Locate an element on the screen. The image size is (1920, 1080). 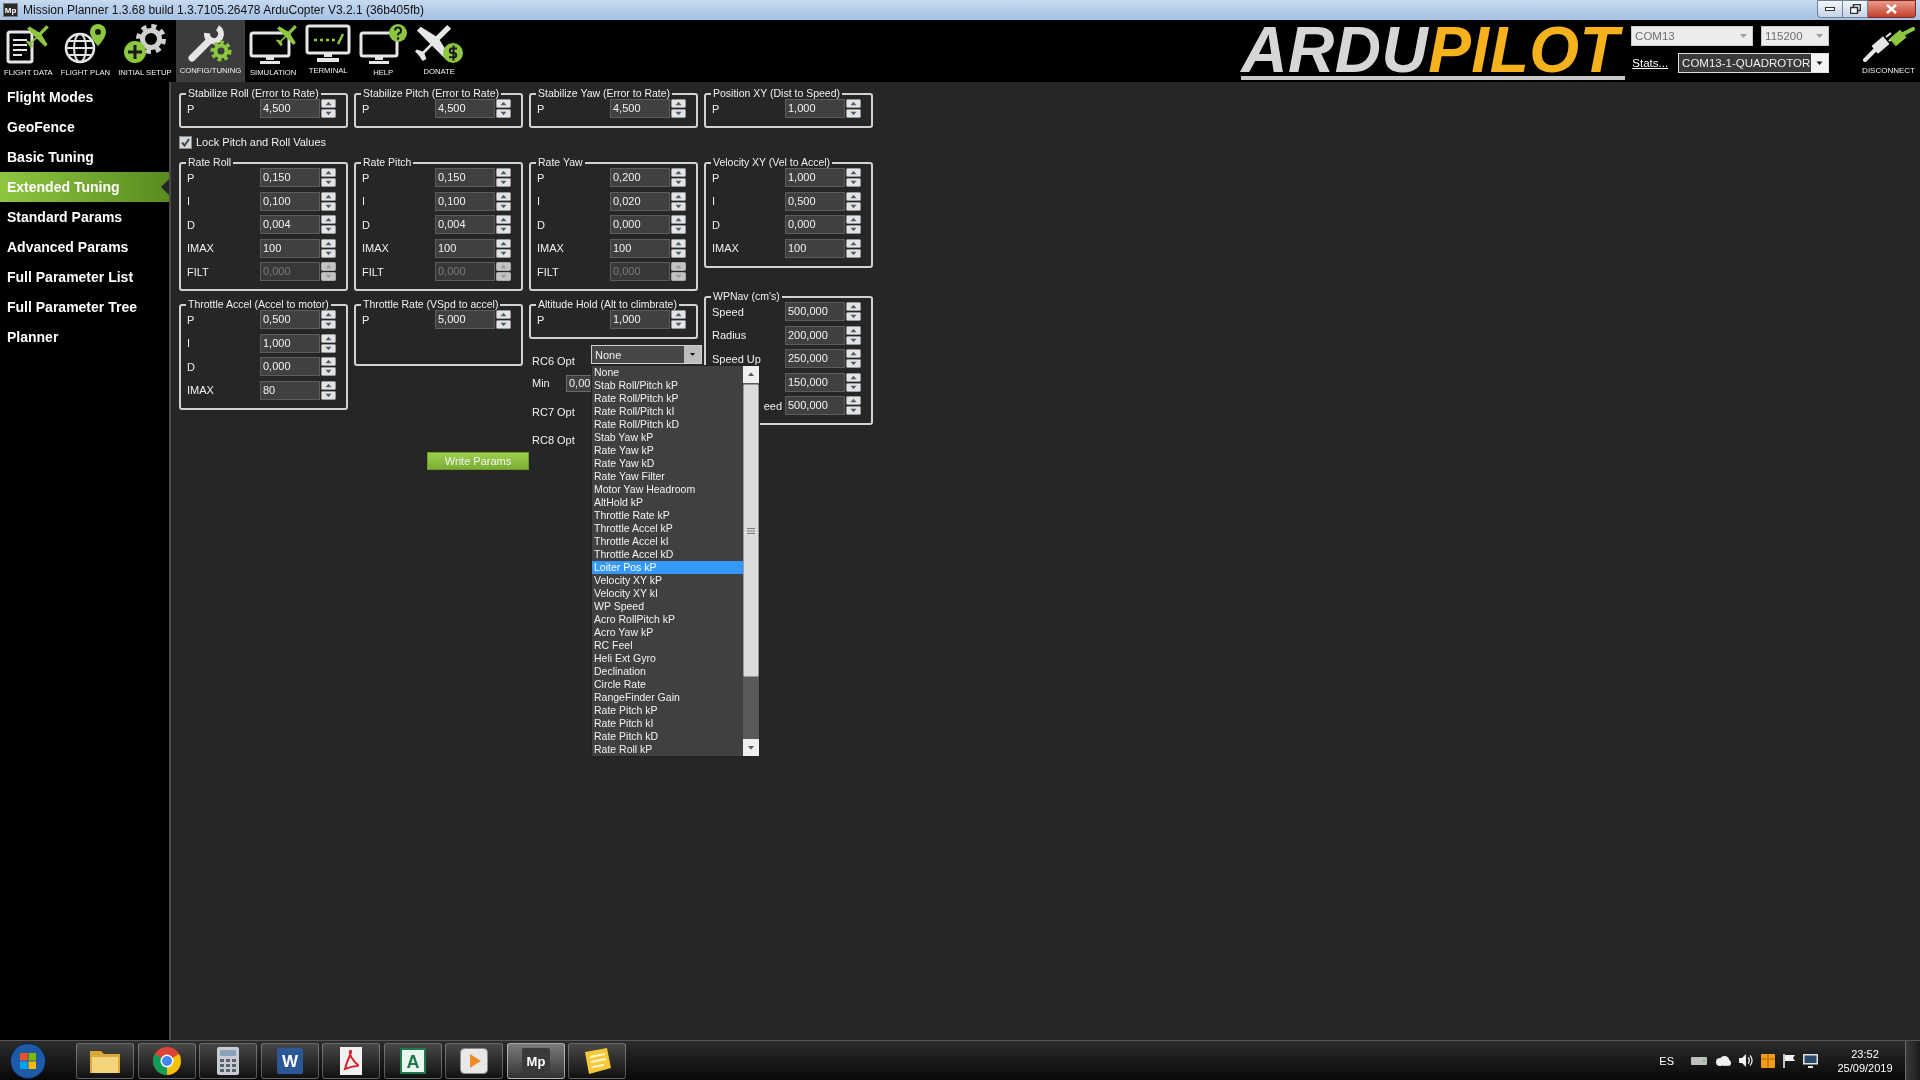
vehicle-select: COM13-1-QUADROTOR is located at coordinates (1754, 63).